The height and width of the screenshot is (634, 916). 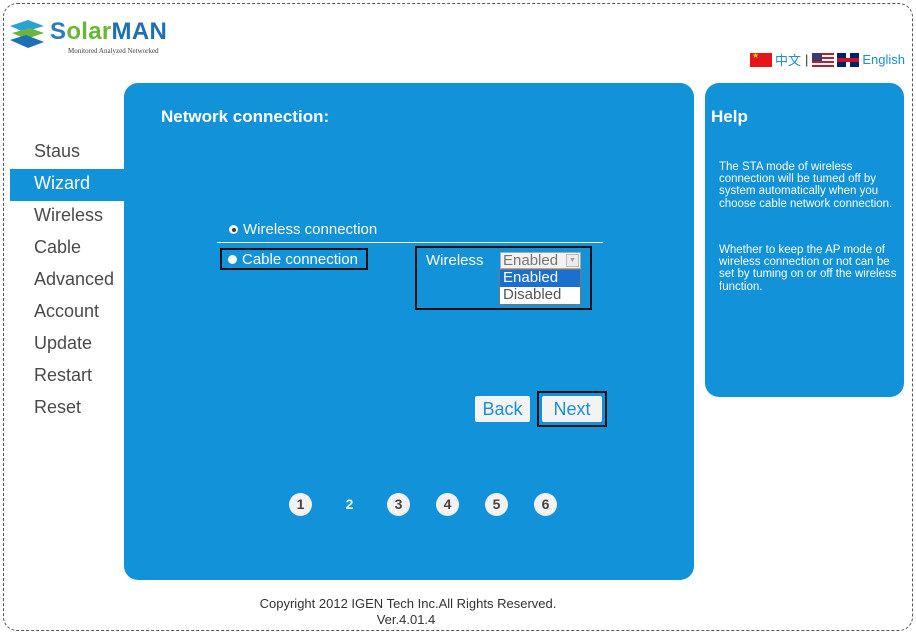 I want to click on help-title: Help, so click(x=729, y=116).